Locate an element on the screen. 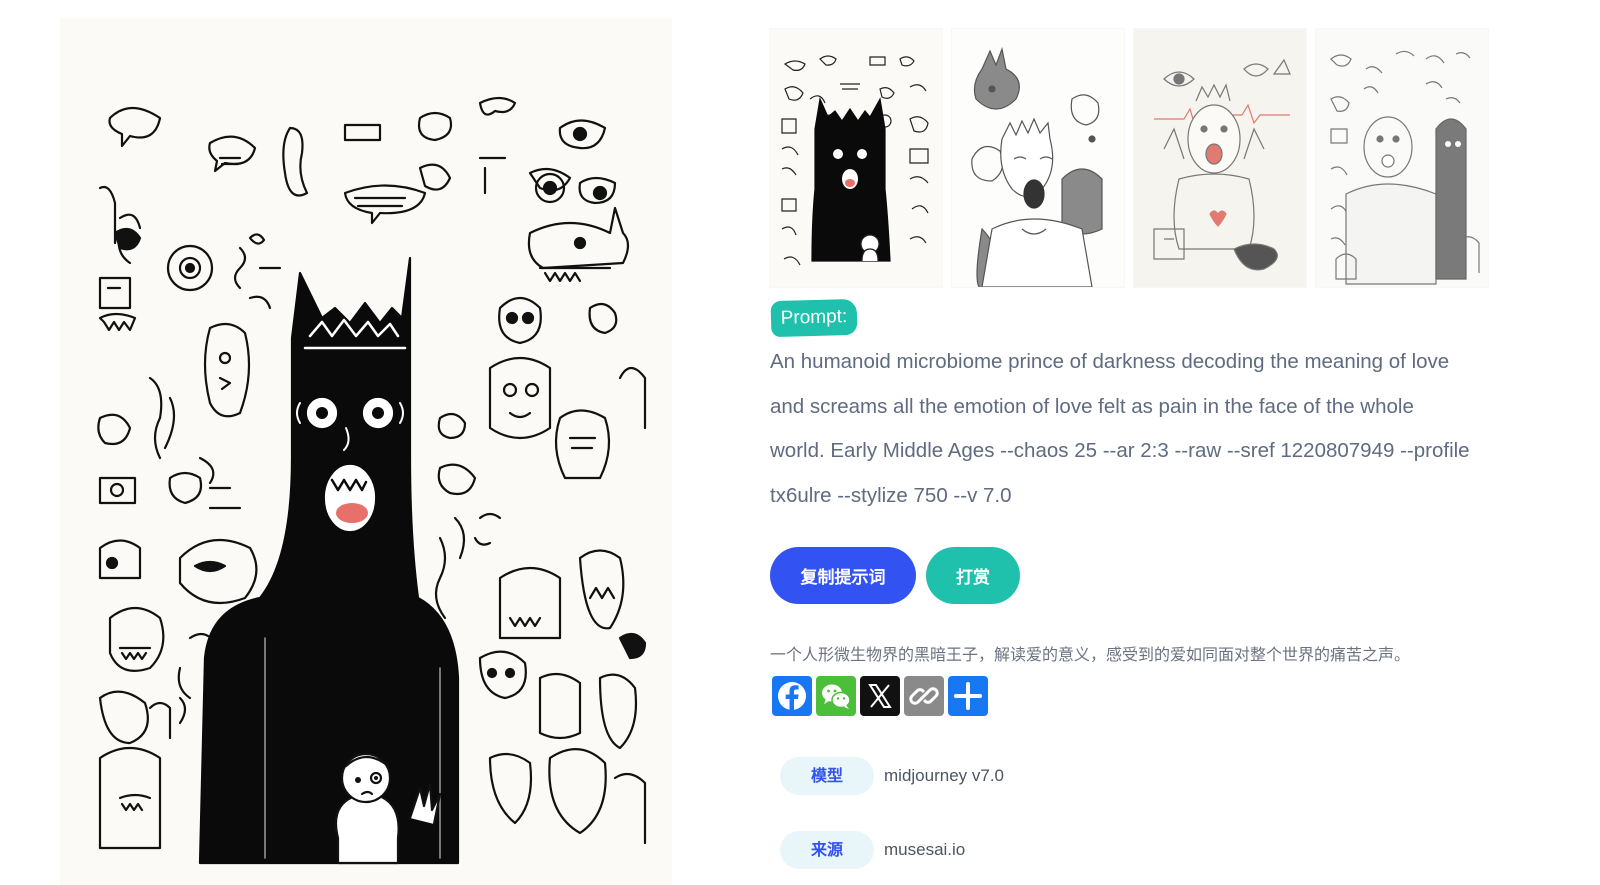 The width and height of the screenshot is (1600, 885). share-x-button is located at coordinates (880, 696).